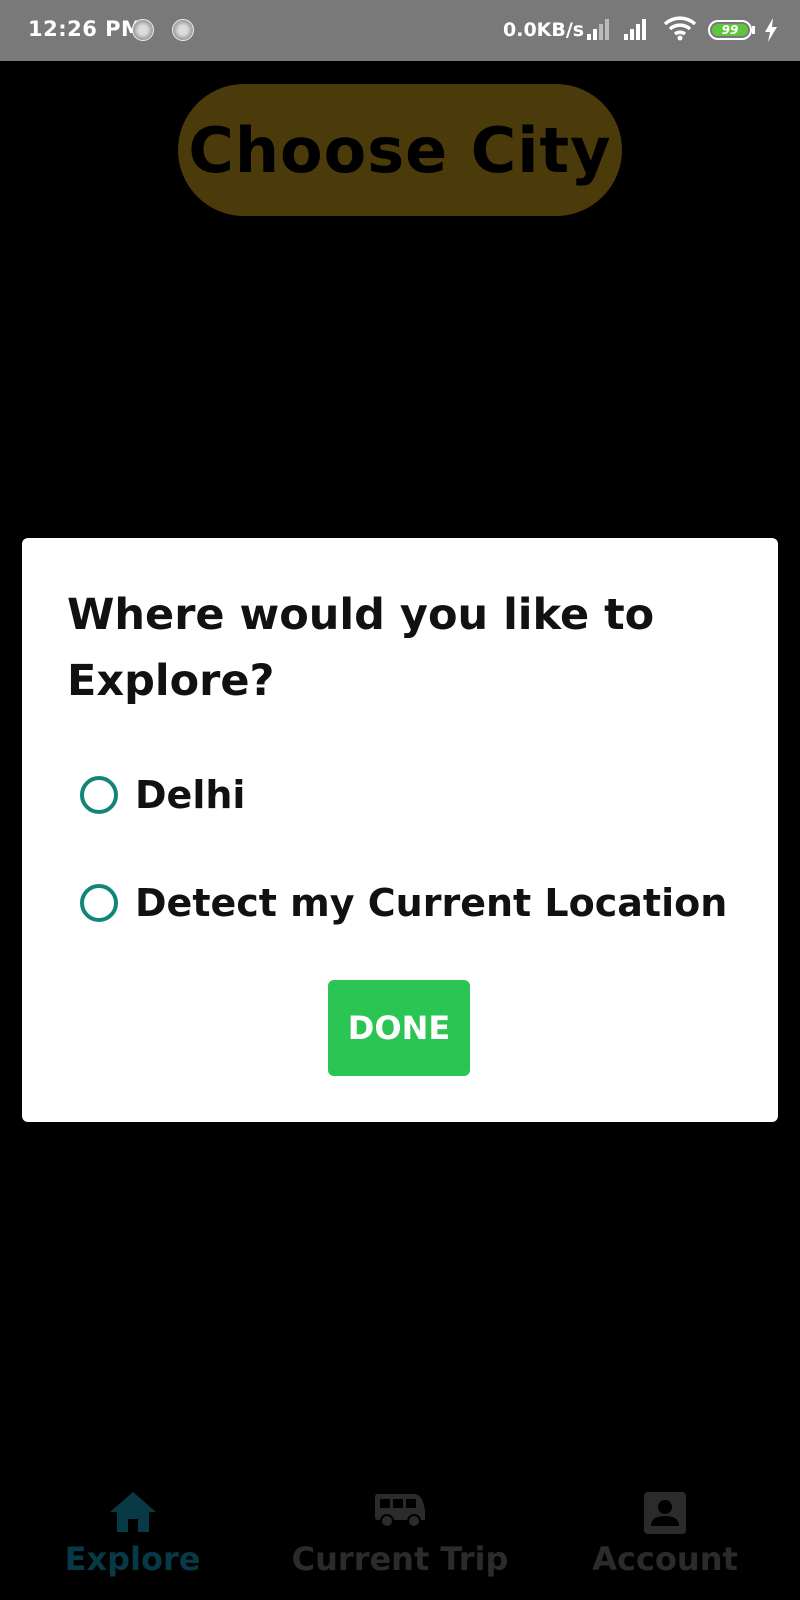  Describe the element at coordinates (190, 795) in the screenshot. I see `radio-label: Delhi` at that location.